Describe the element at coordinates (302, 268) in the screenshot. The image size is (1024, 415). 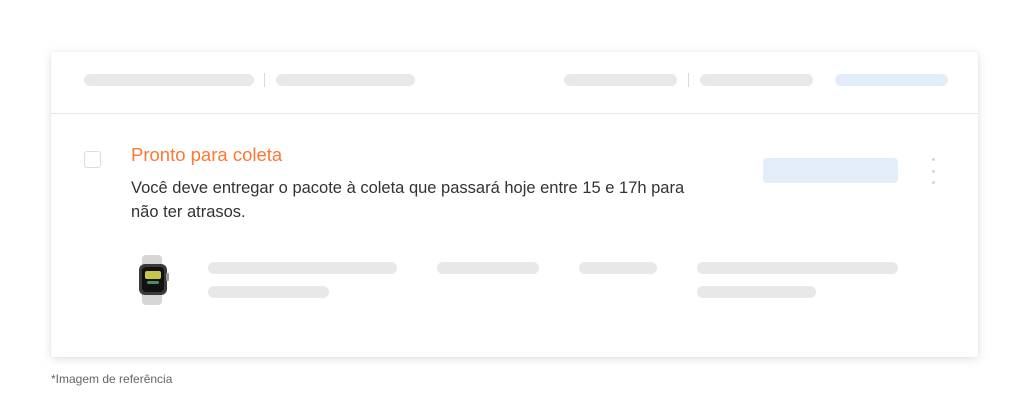
I see `product-title-placeholder` at that location.